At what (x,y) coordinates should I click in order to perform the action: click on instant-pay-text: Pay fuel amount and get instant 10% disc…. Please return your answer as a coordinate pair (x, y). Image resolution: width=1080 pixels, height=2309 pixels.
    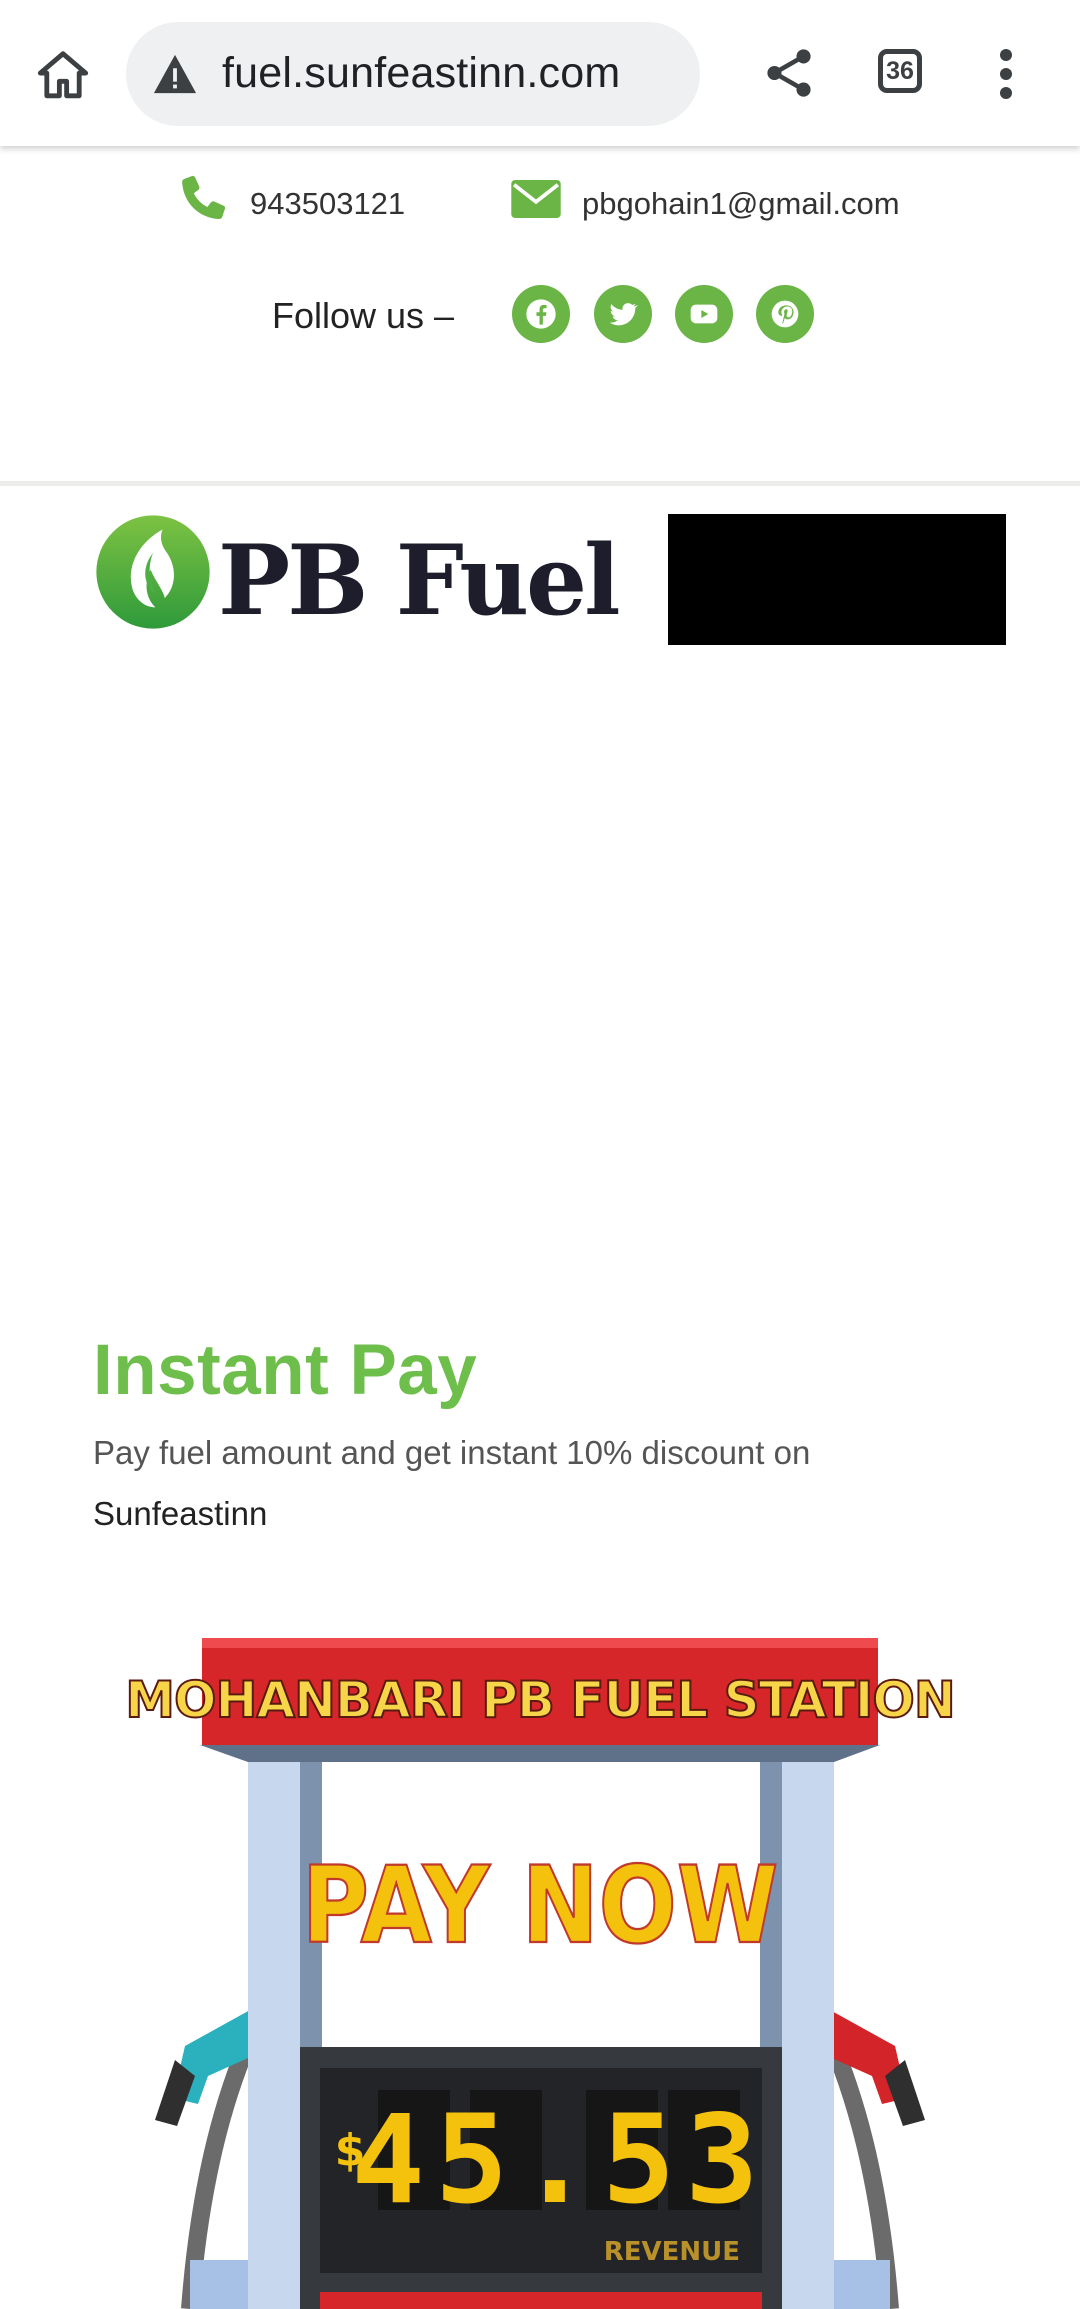
    Looking at the image, I should click on (452, 1452).